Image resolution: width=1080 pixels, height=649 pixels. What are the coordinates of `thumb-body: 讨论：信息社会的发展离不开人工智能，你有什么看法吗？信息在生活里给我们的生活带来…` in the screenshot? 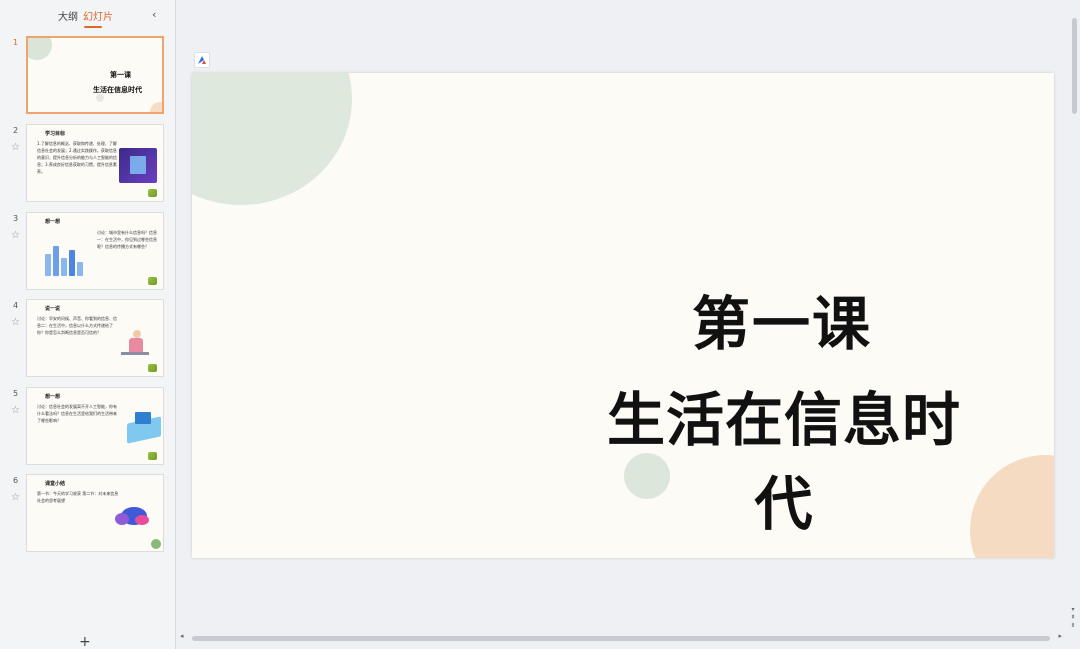 It's located at (77, 413).